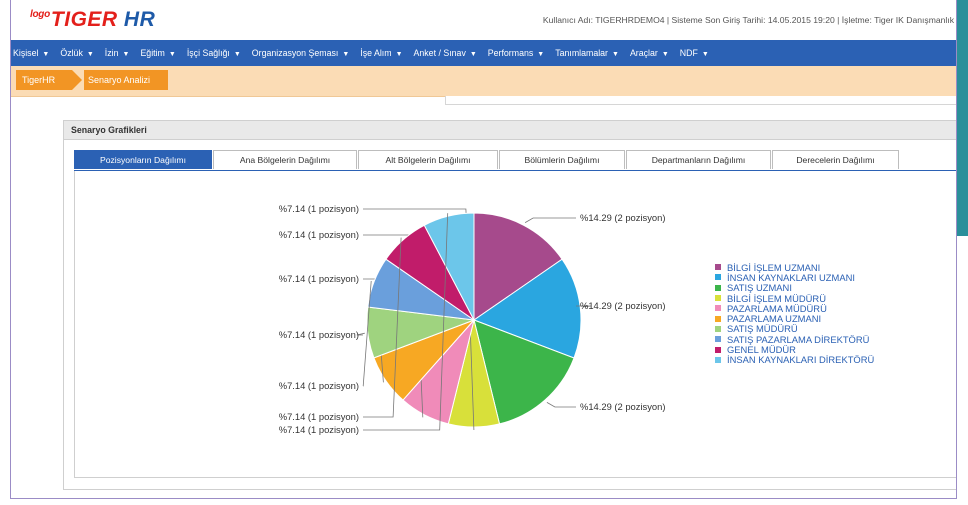  I want to click on breadcrumb-current: Senaryo Analizi, so click(126, 80).